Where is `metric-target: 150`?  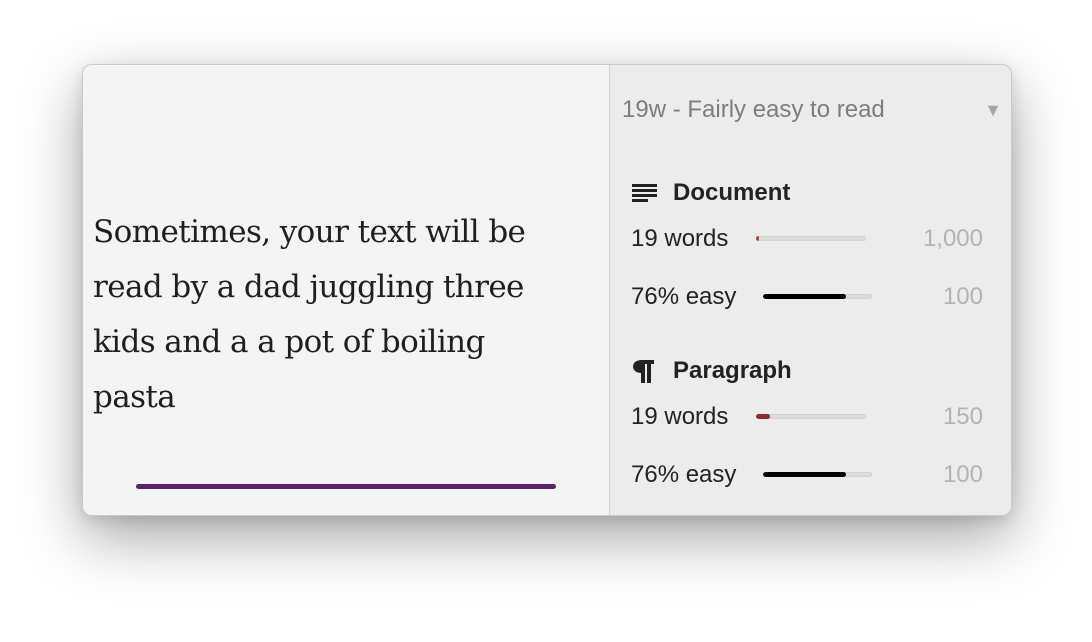 metric-target: 150 is located at coordinates (962, 416).